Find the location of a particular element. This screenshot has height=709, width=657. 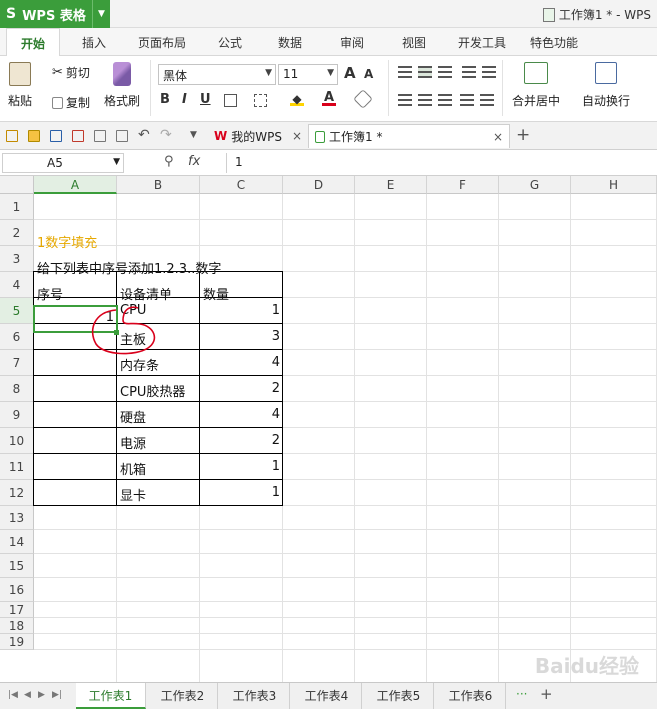

font-color-icon: A is located at coordinates (329, 98).